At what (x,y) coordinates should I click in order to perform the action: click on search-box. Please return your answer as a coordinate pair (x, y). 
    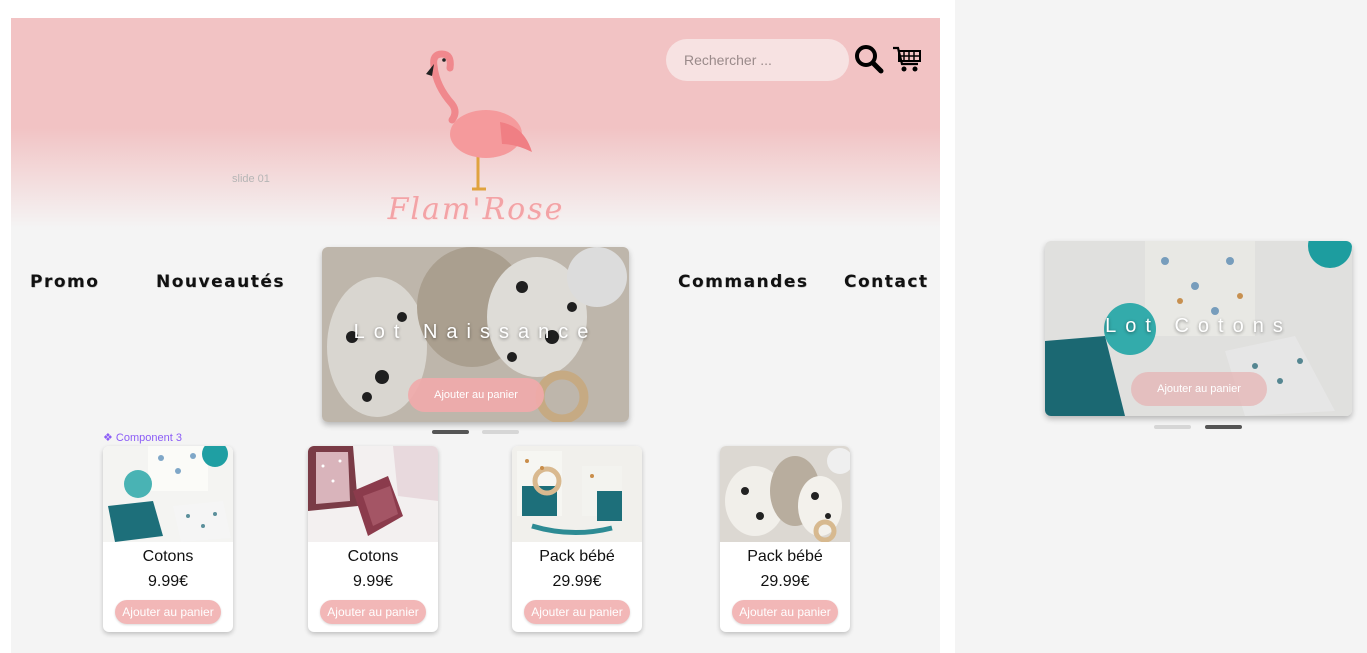
    Looking at the image, I should click on (757, 60).